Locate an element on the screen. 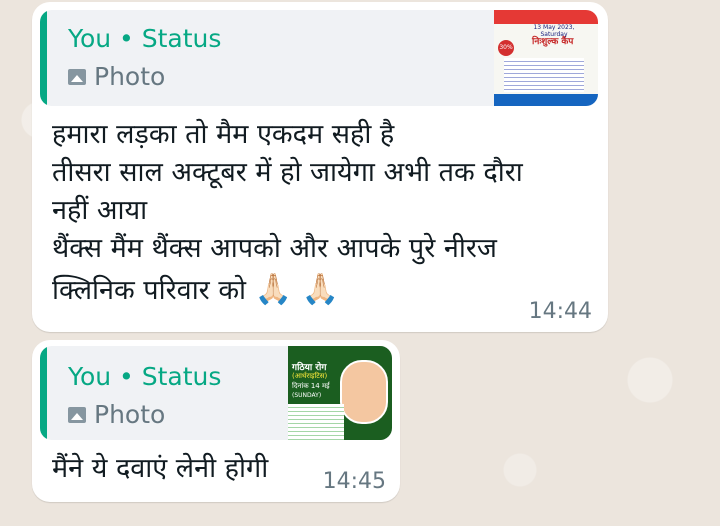 This screenshot has width=720, height=526. message-text-line: हमारा लड़का तो मैम एकदम सही है is located at coordinates (223, 134).